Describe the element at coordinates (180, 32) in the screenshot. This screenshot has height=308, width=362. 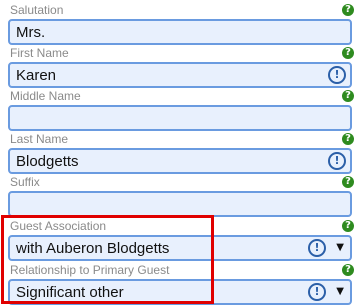
I see `salutation-input: Mrs.` at that location.